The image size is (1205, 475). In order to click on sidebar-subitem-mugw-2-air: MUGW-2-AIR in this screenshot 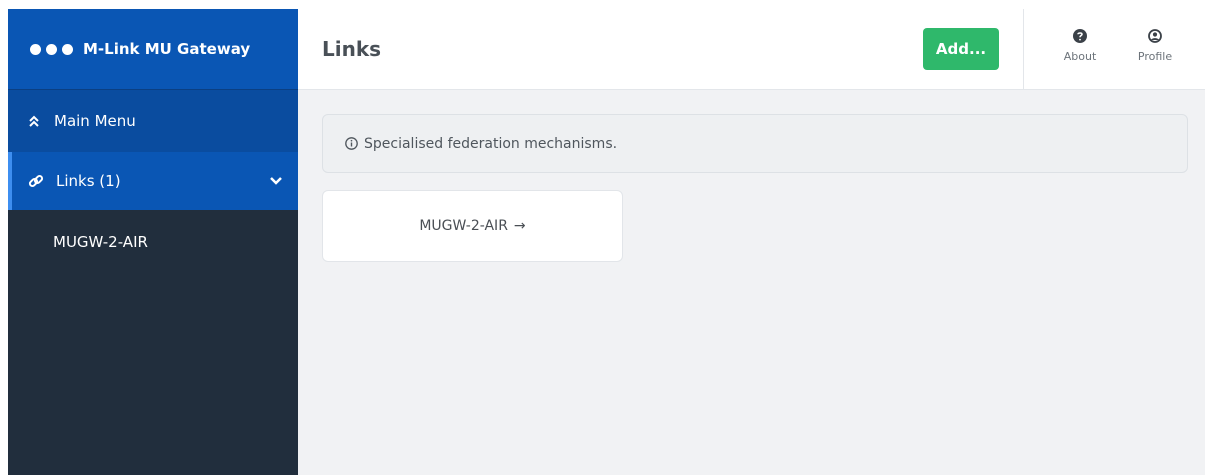, I will do `click(153, 242)`.